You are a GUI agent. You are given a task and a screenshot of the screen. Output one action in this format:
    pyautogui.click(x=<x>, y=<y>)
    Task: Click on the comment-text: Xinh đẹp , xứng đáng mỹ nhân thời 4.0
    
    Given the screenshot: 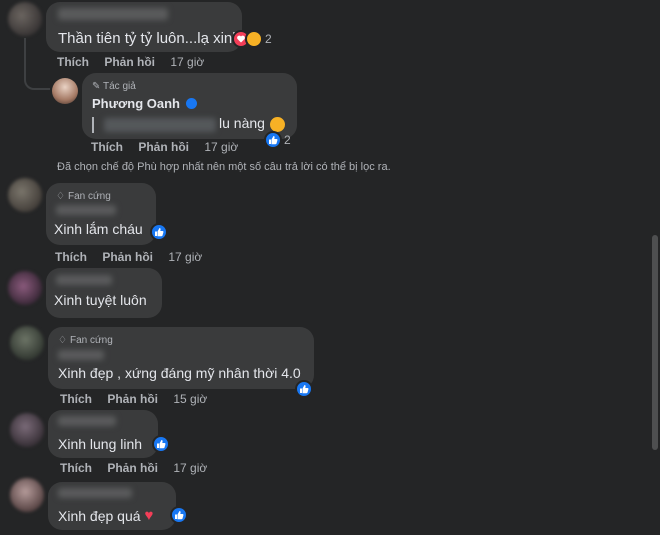 What is the action you would take?
    pyautogui.click(x=179, y=373)
    